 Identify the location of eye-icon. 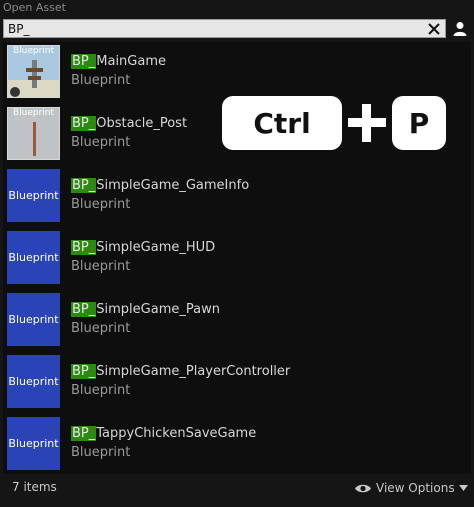
(363, 488).